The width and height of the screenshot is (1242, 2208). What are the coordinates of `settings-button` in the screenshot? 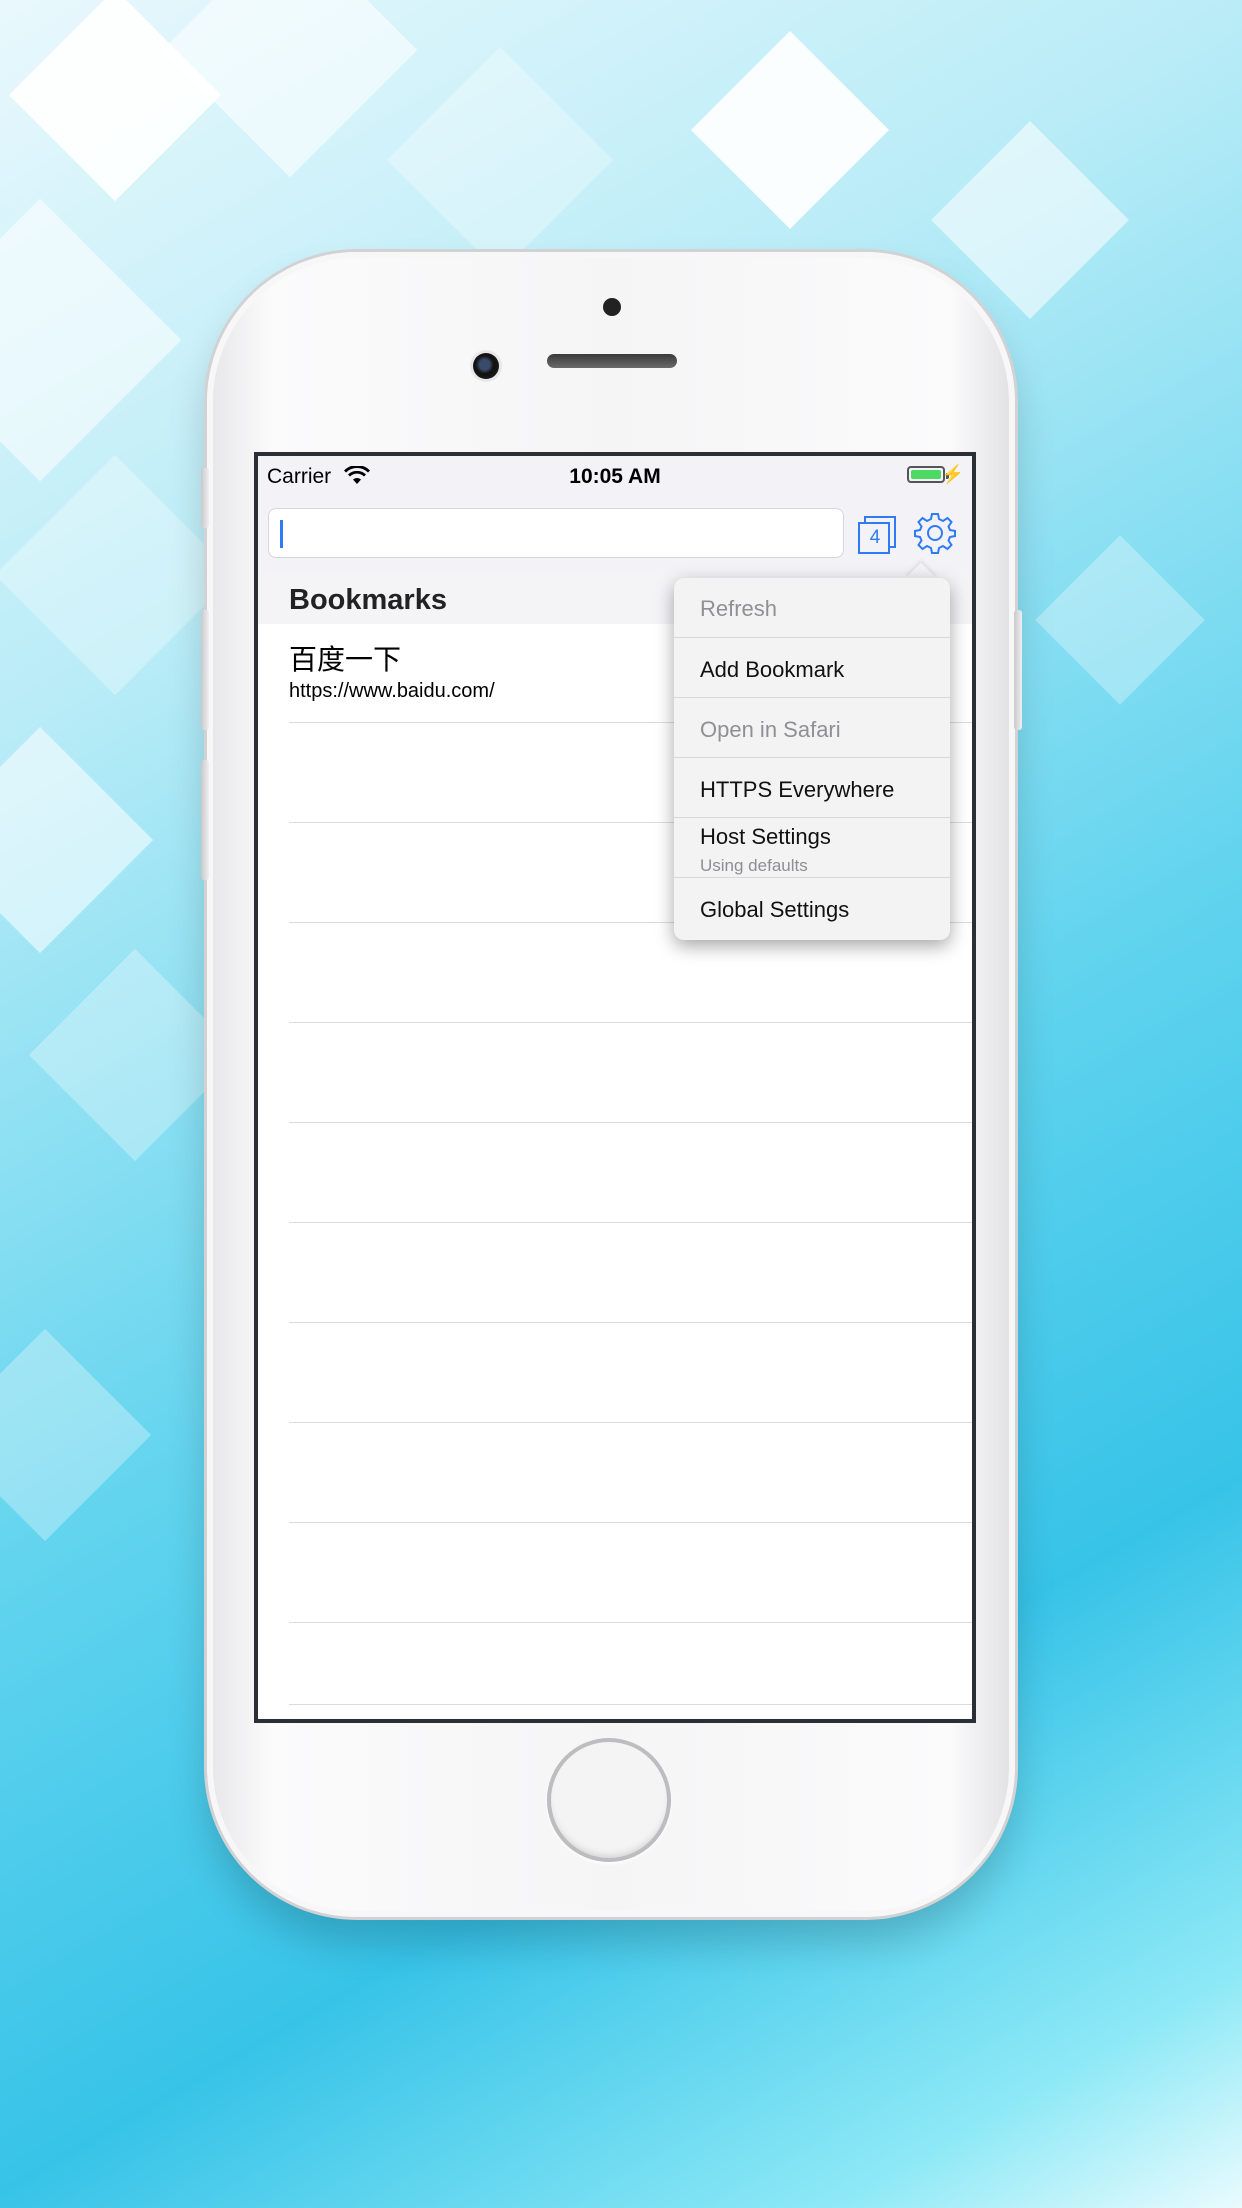 It's located at (935, 533).